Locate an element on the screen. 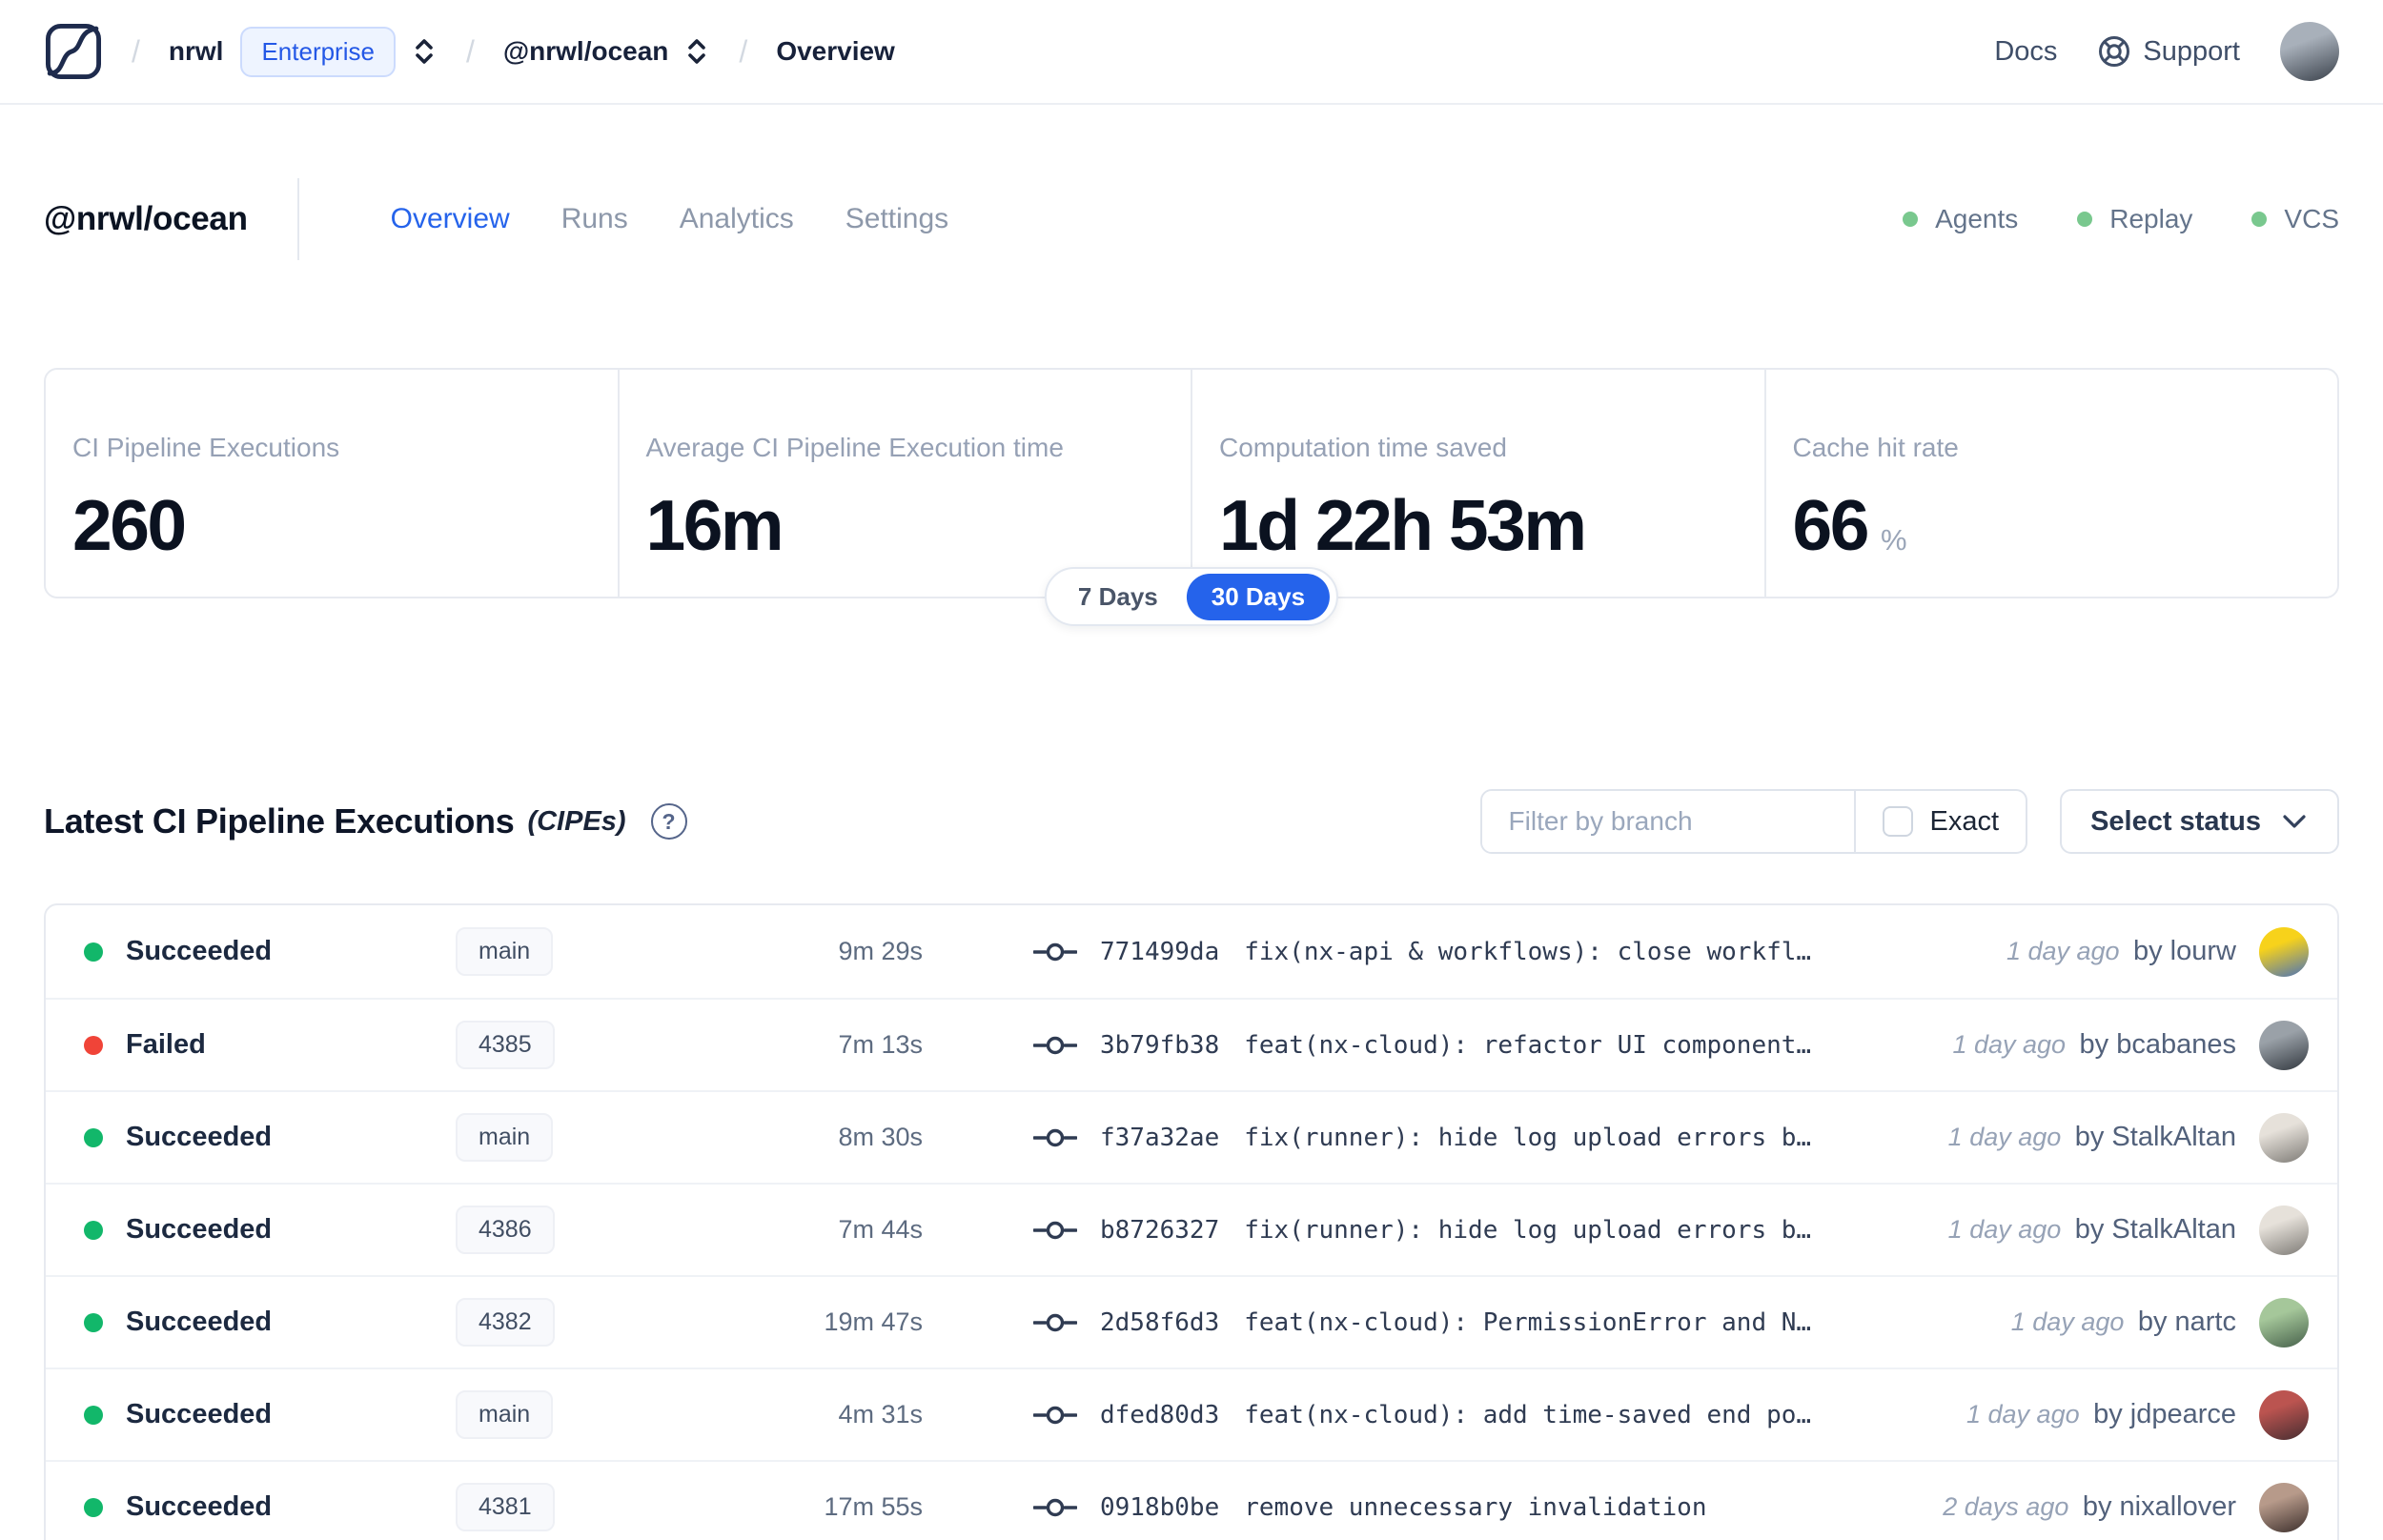  tab-overview: Overview is located at coordinates (451, 219).